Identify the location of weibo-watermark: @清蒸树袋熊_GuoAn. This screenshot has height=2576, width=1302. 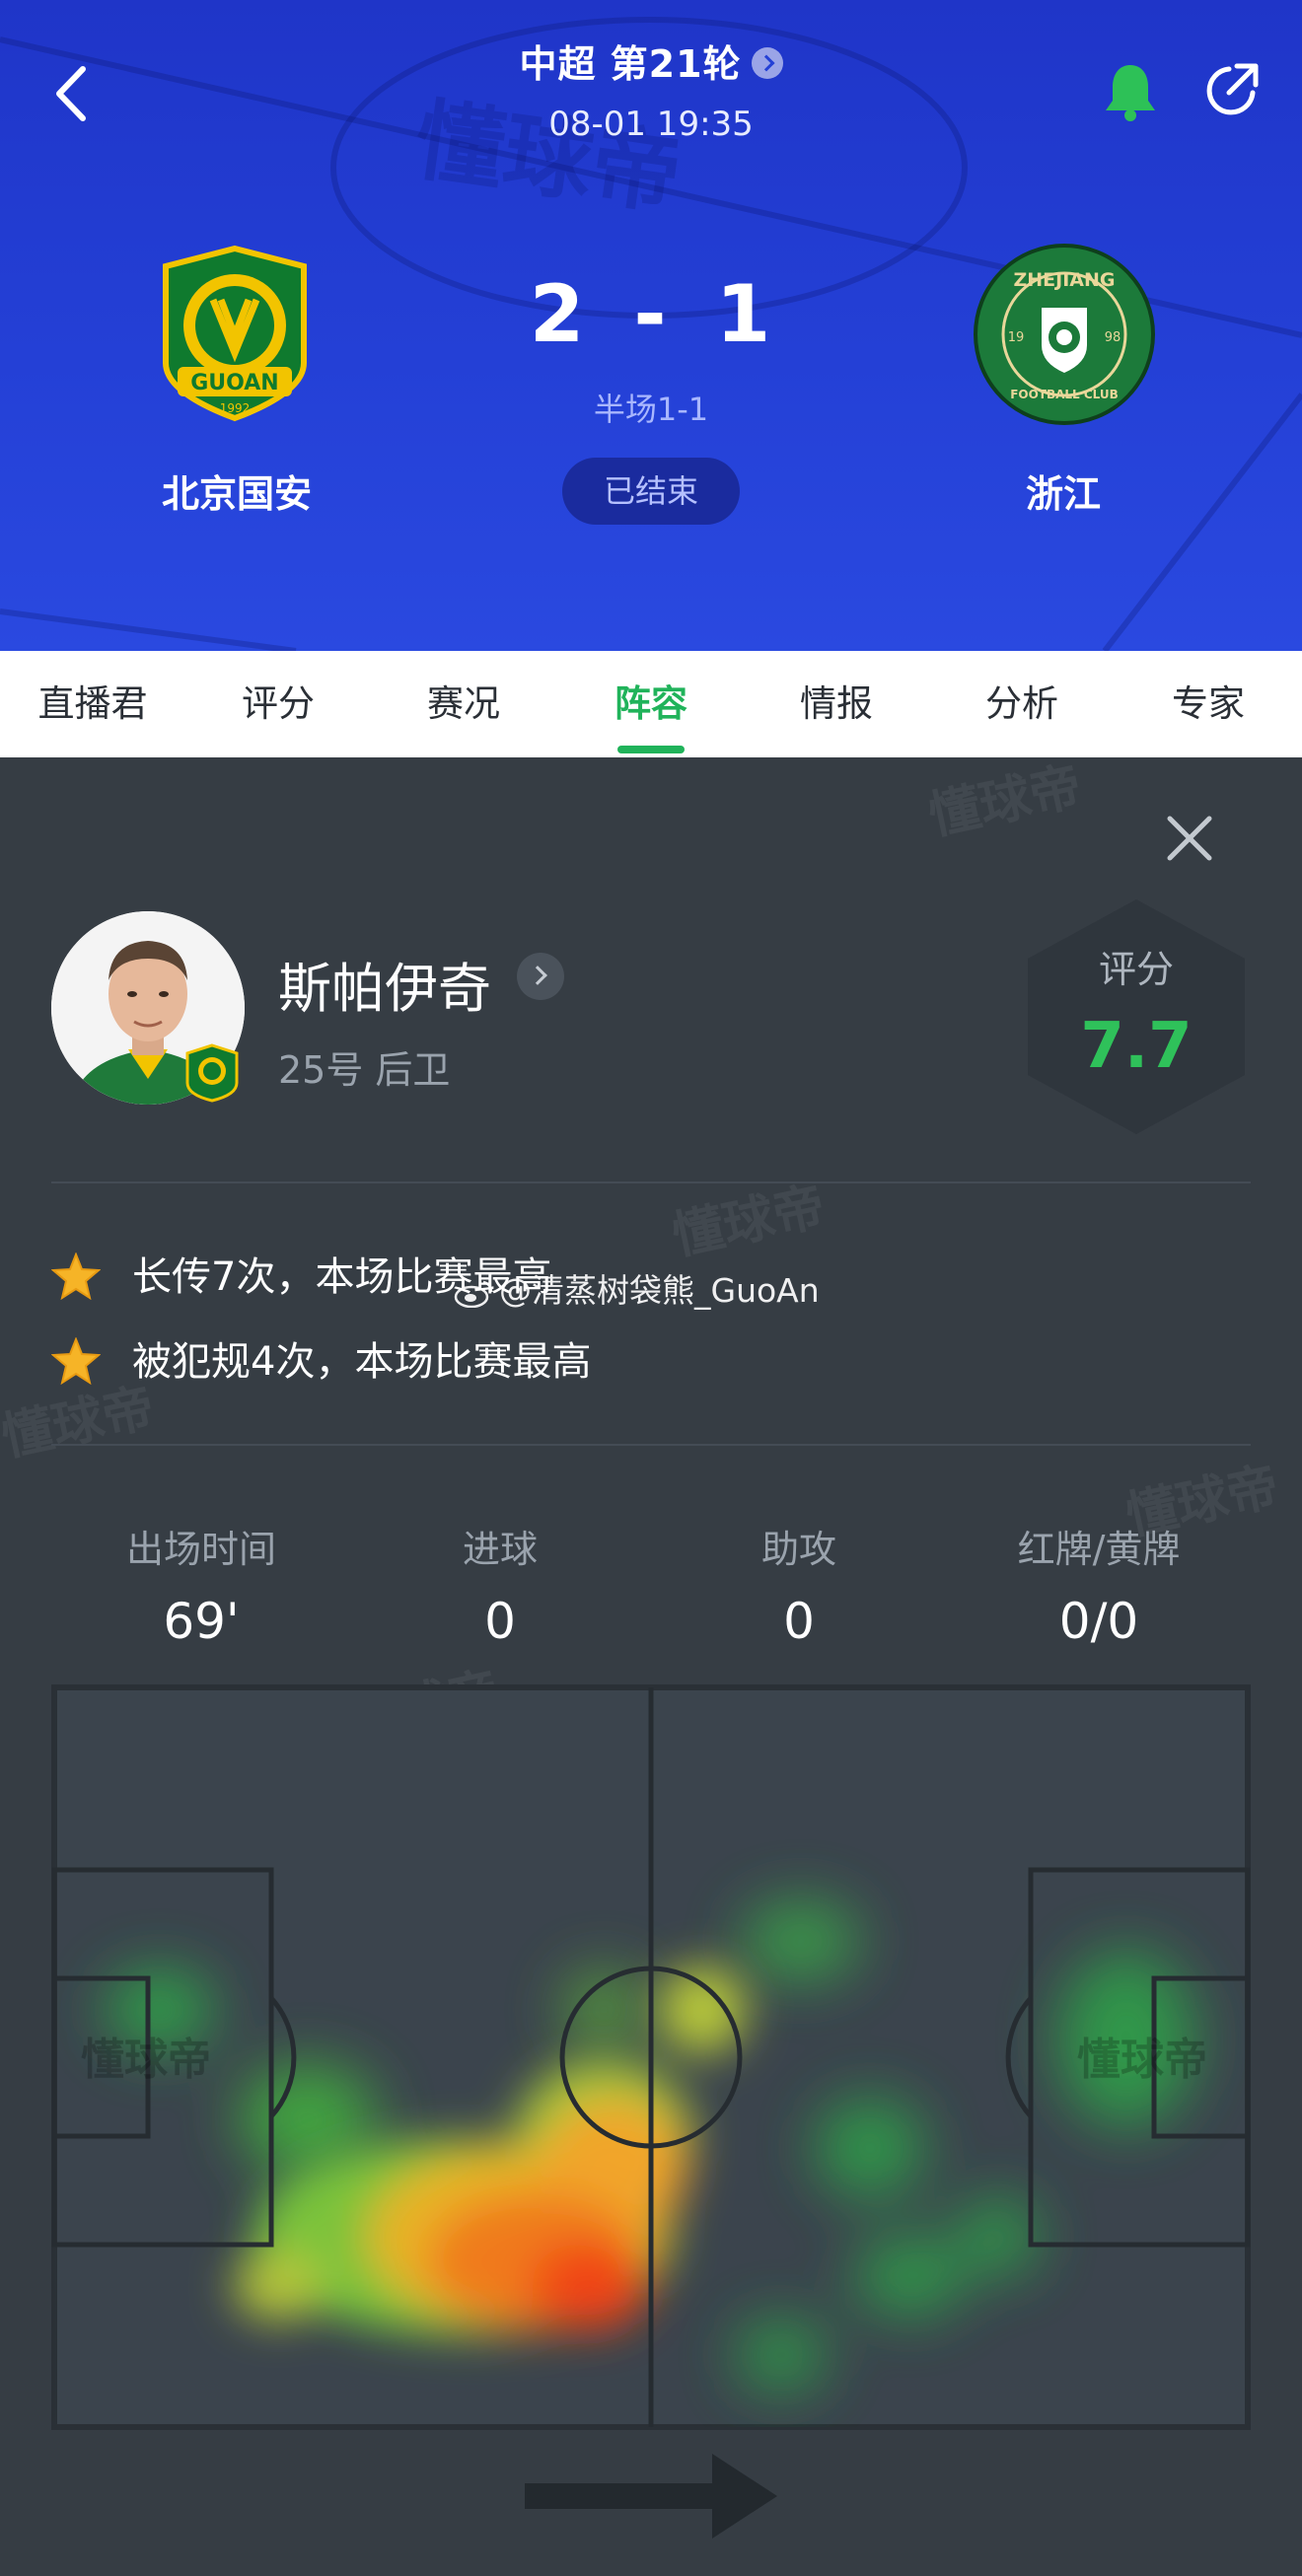
(637, 1288).